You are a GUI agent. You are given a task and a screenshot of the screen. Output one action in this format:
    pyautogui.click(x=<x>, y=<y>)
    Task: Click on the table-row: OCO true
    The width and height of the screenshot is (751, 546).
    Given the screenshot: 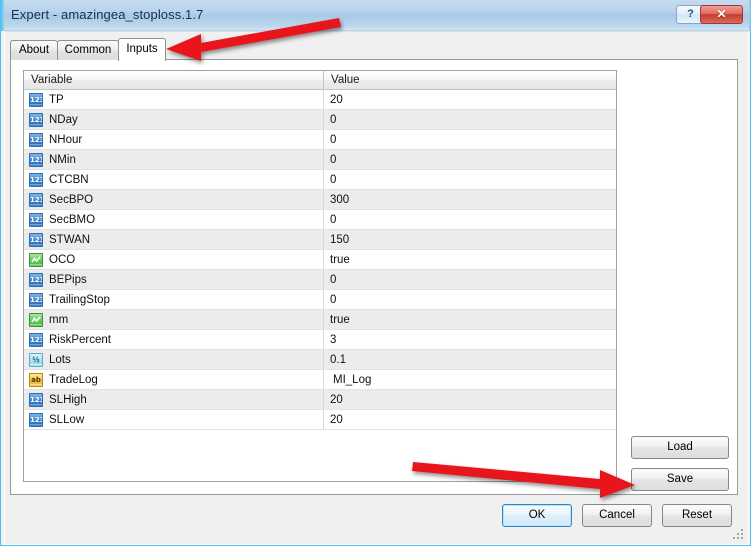 What is the action you would take?
    pyautogui.click(x=320, y=260)
    